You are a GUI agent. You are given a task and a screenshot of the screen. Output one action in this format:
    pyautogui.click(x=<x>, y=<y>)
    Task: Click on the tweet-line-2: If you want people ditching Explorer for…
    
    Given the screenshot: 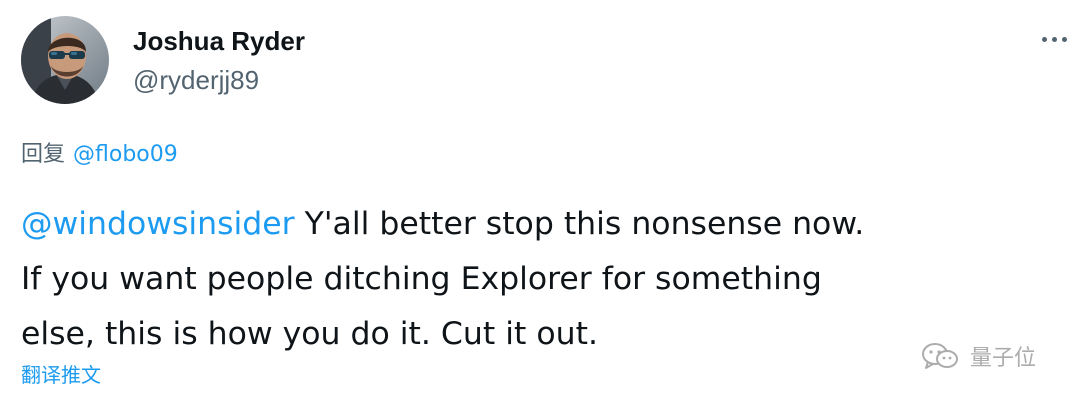 What is the action you would take?
    pyautogui.click(x=421, y=279)
    